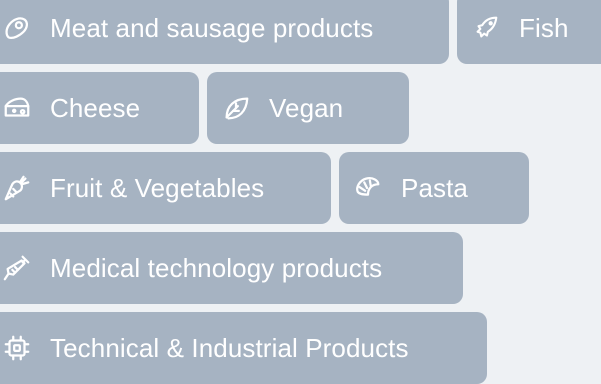 This screenshot has width=601, height=384. What do you see at coordinates (236, 108) in the screenshot?
I see `leaf-icon` at bounding box center [236, 108].